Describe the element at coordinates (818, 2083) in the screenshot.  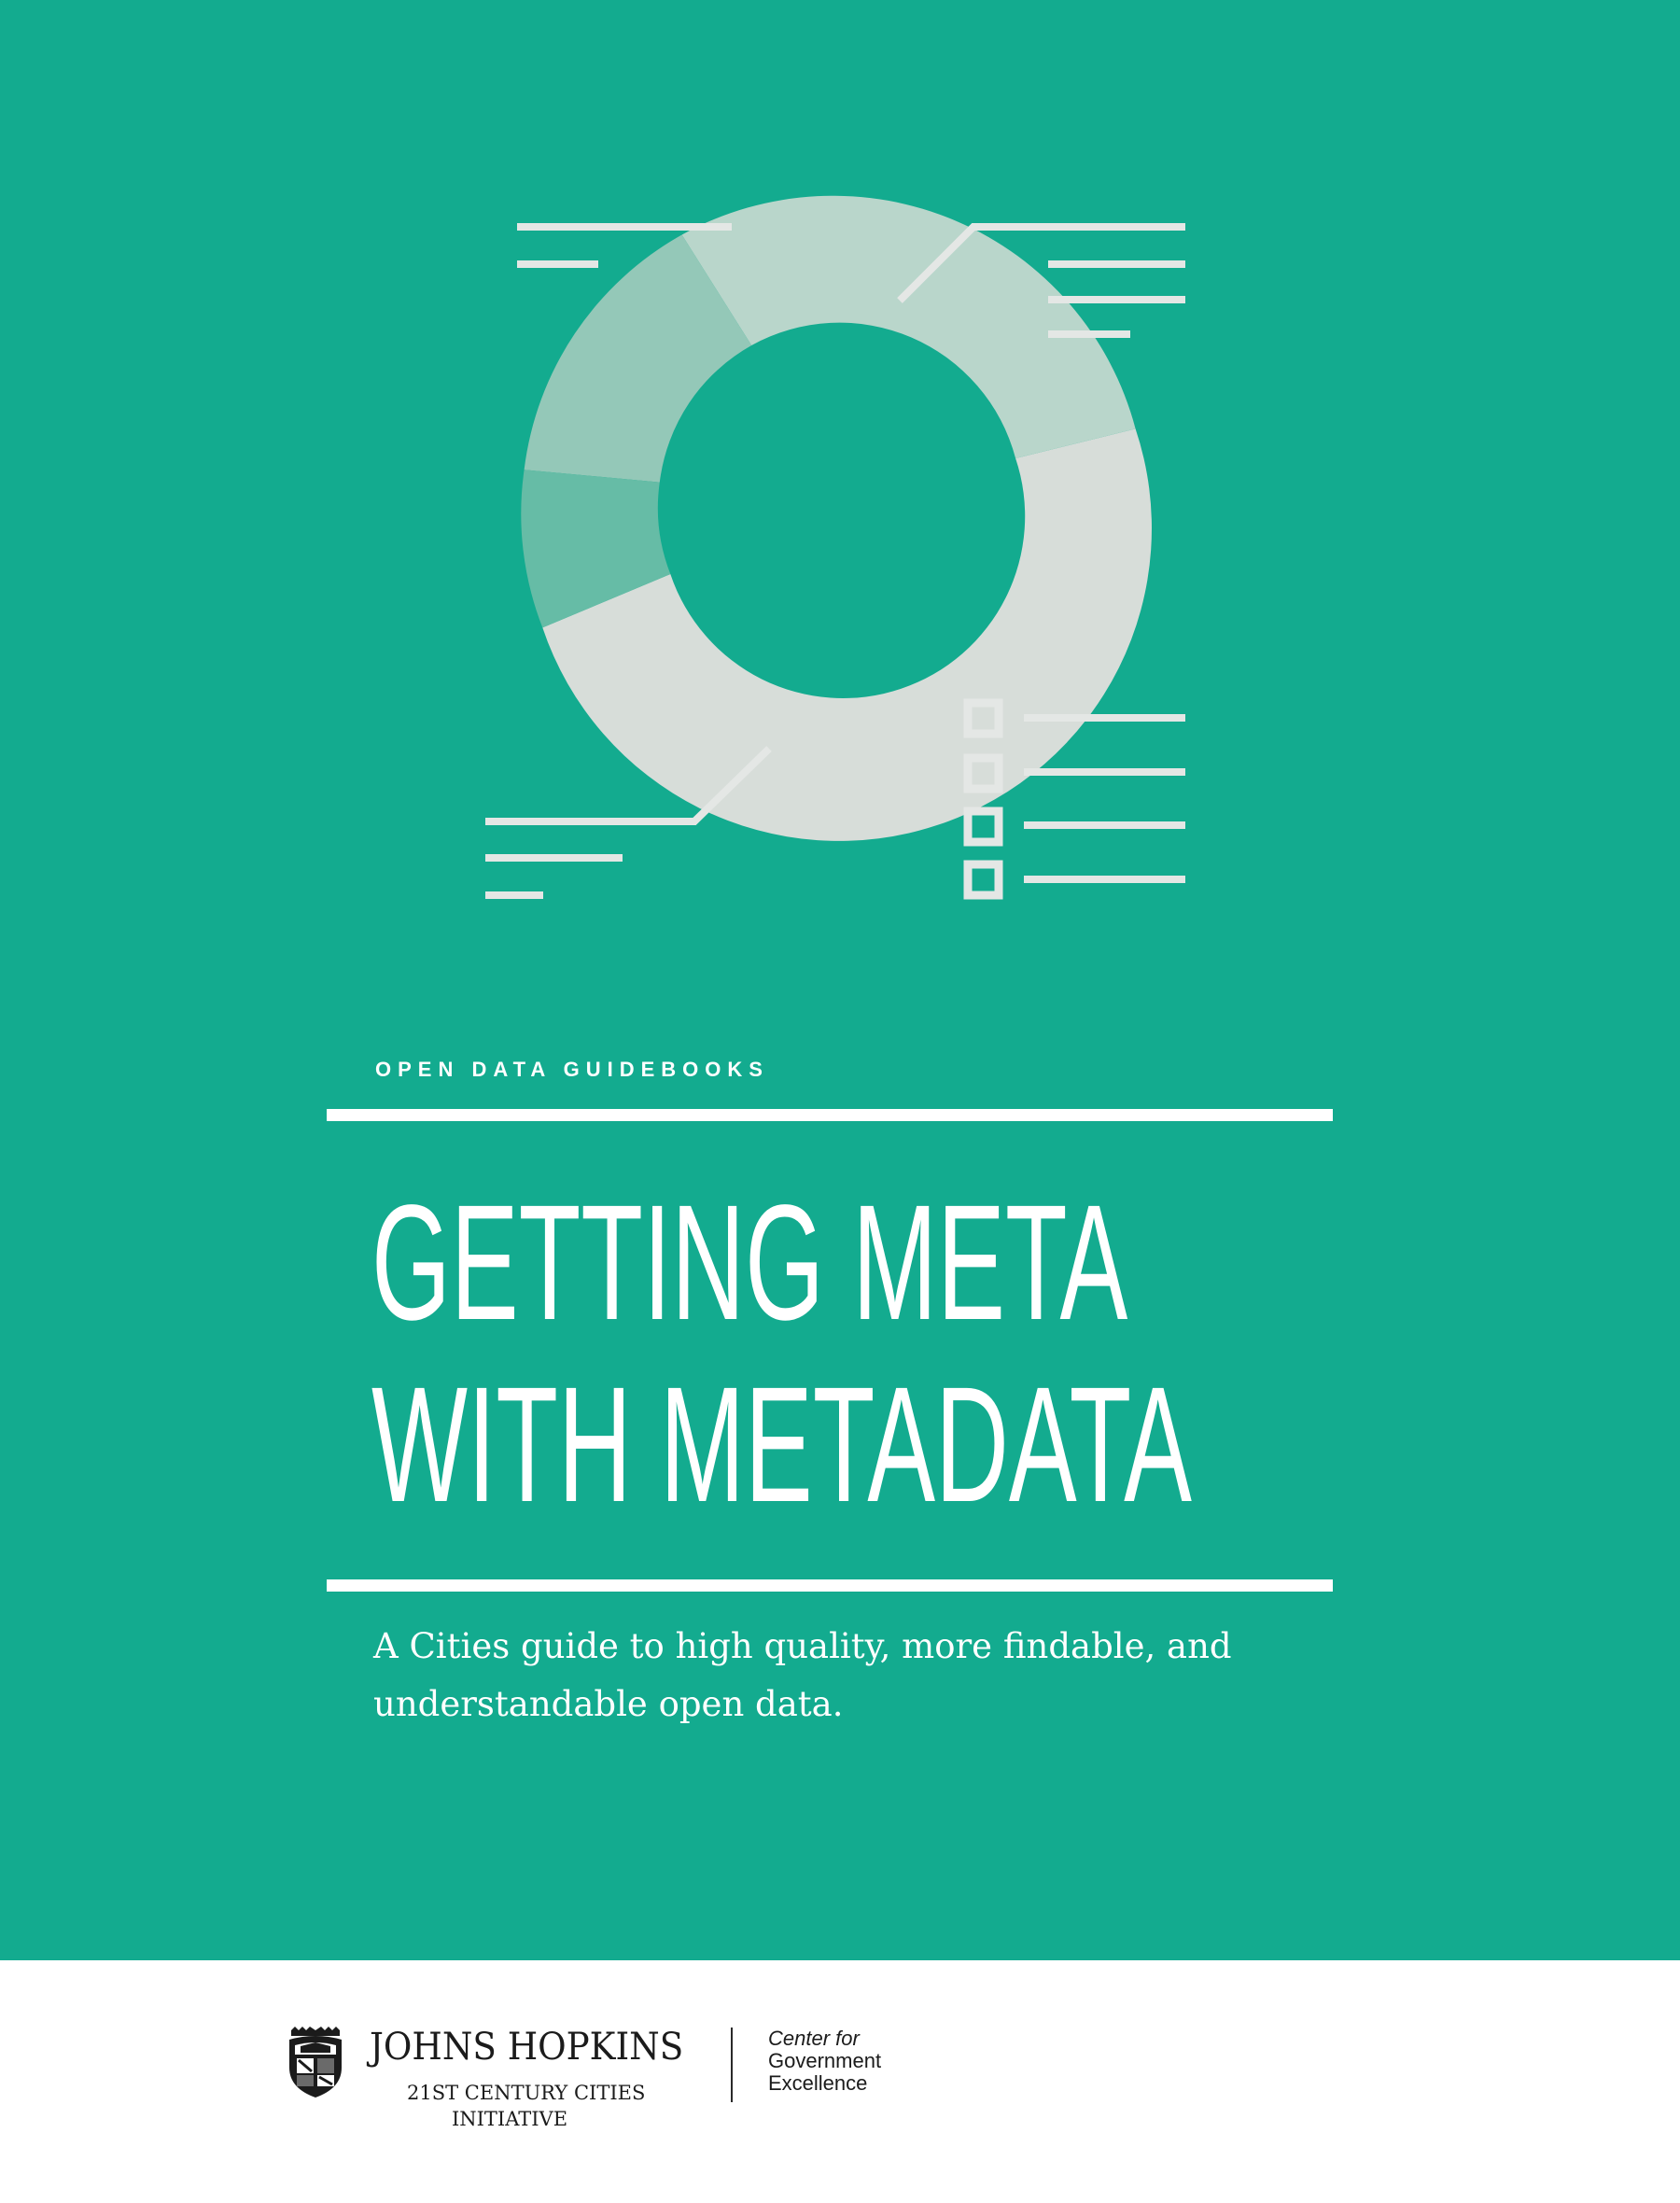
I see `cge-line-3: Excellence` at that location.